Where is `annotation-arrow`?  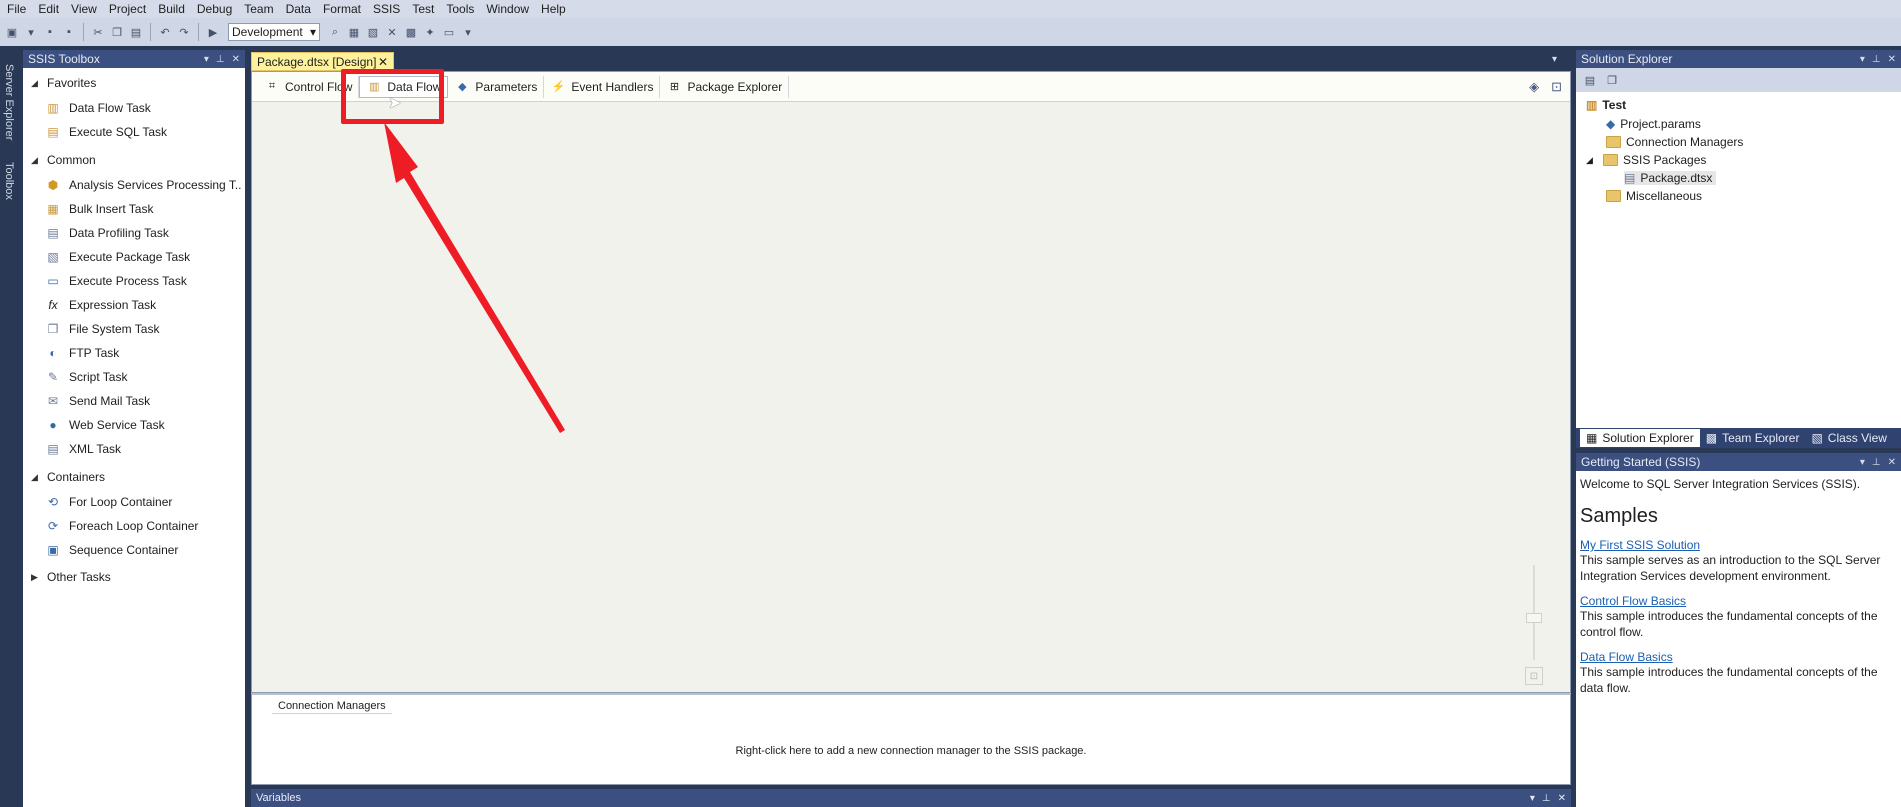
annotation-arrow is located at coordinates (474, 277).